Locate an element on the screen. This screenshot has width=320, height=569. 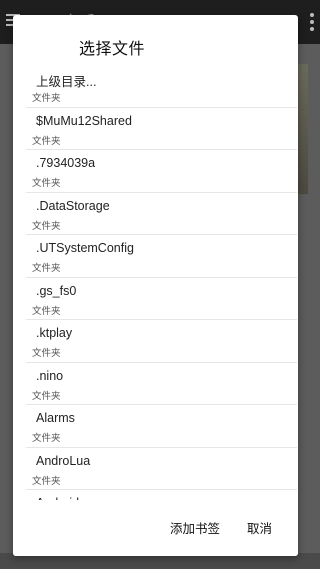
list-item: .gs_fs0 文件夹 is located at coordinates (161, 299).